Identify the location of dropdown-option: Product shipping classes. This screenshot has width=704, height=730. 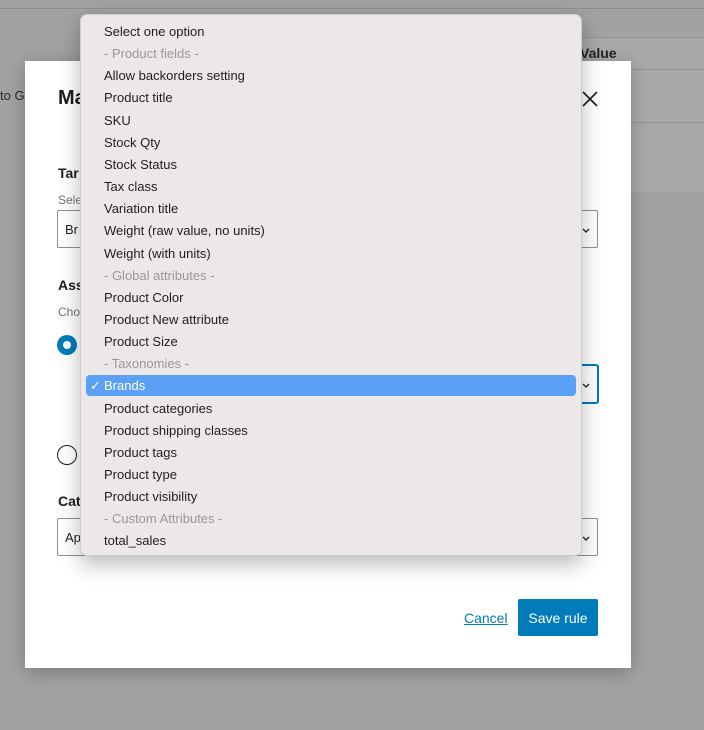
(331, 430).